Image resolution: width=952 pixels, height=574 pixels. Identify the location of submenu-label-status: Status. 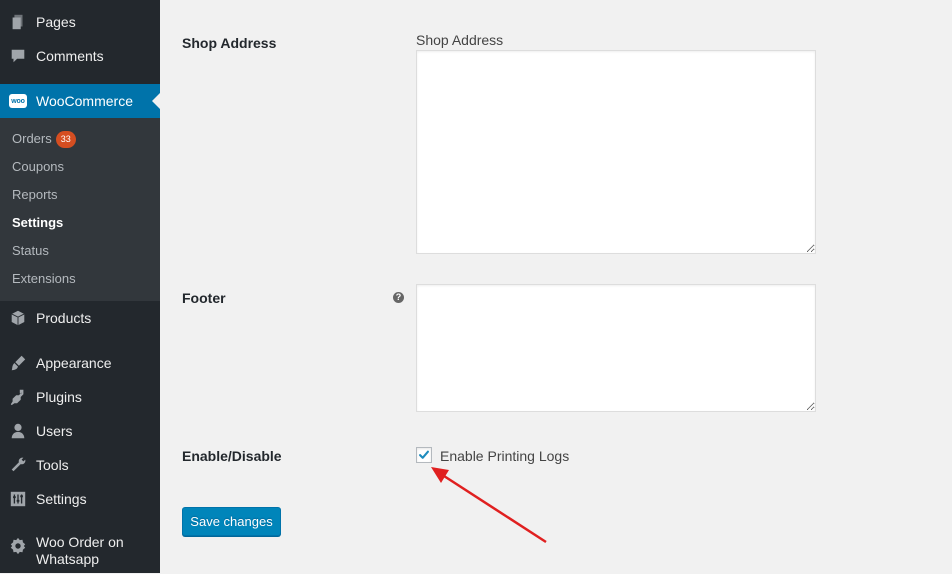
(30, 250).